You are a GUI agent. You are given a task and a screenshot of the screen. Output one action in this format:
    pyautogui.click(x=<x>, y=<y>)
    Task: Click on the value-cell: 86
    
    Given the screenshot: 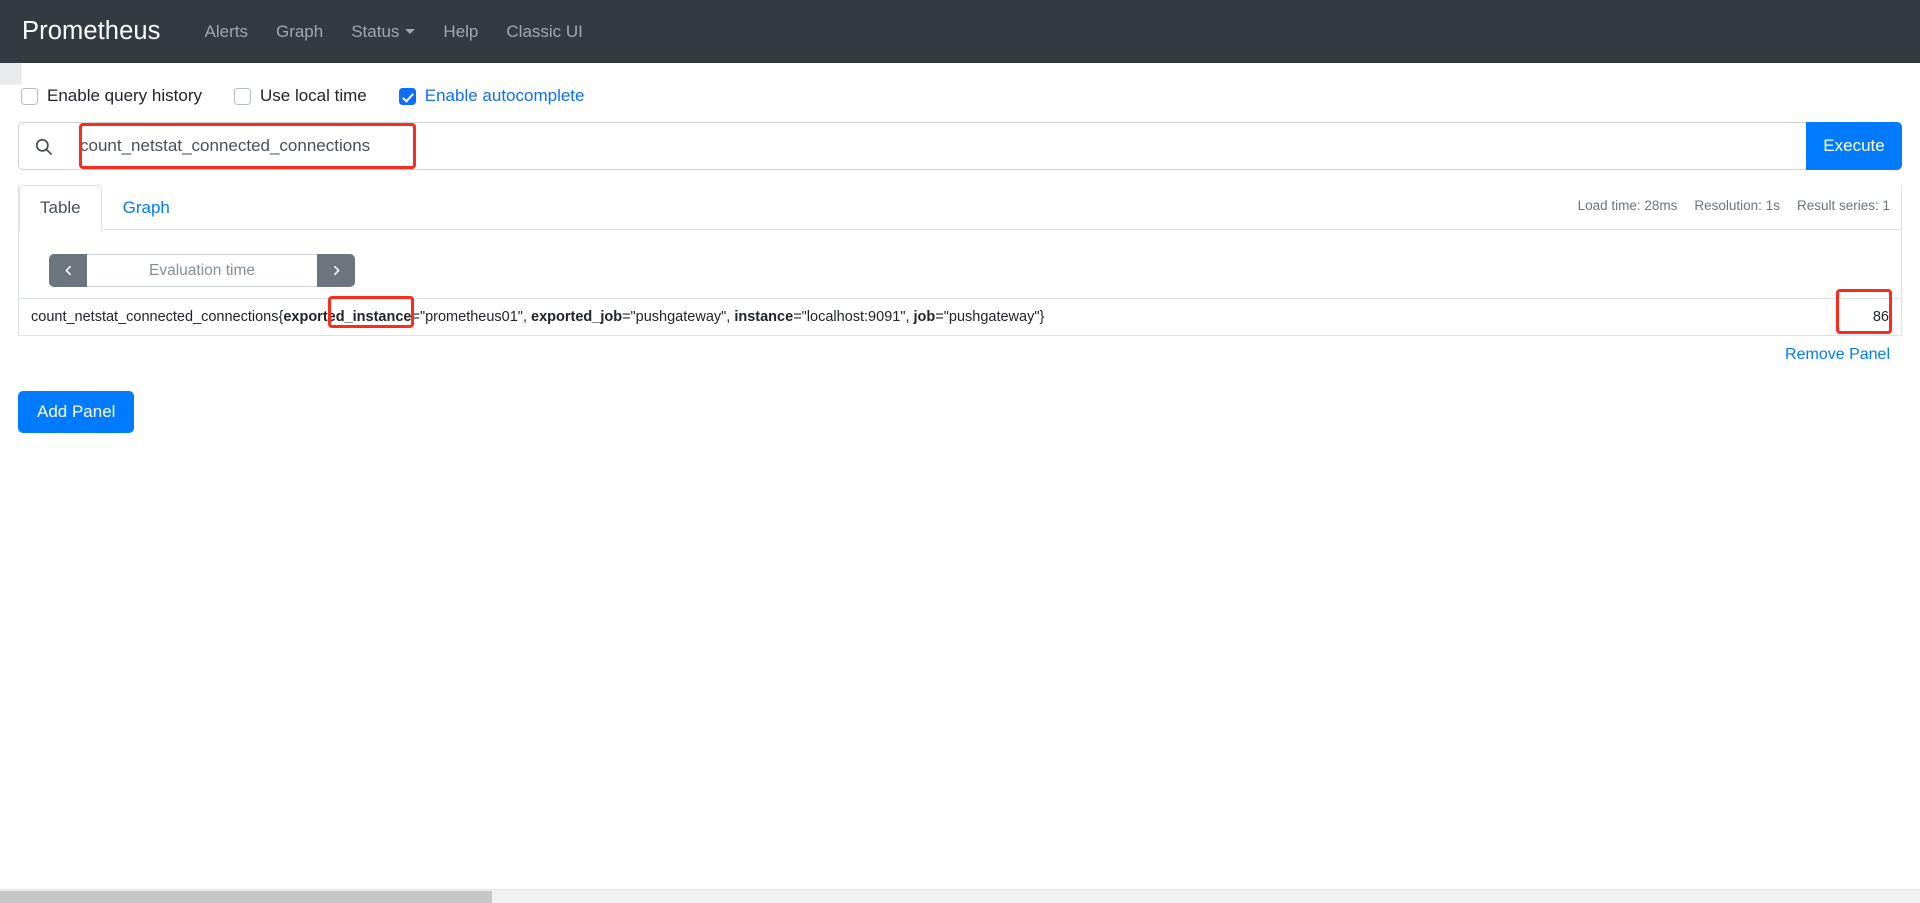 What is the action you would take?
    pyautogui.click(x=1826, y=312)
    